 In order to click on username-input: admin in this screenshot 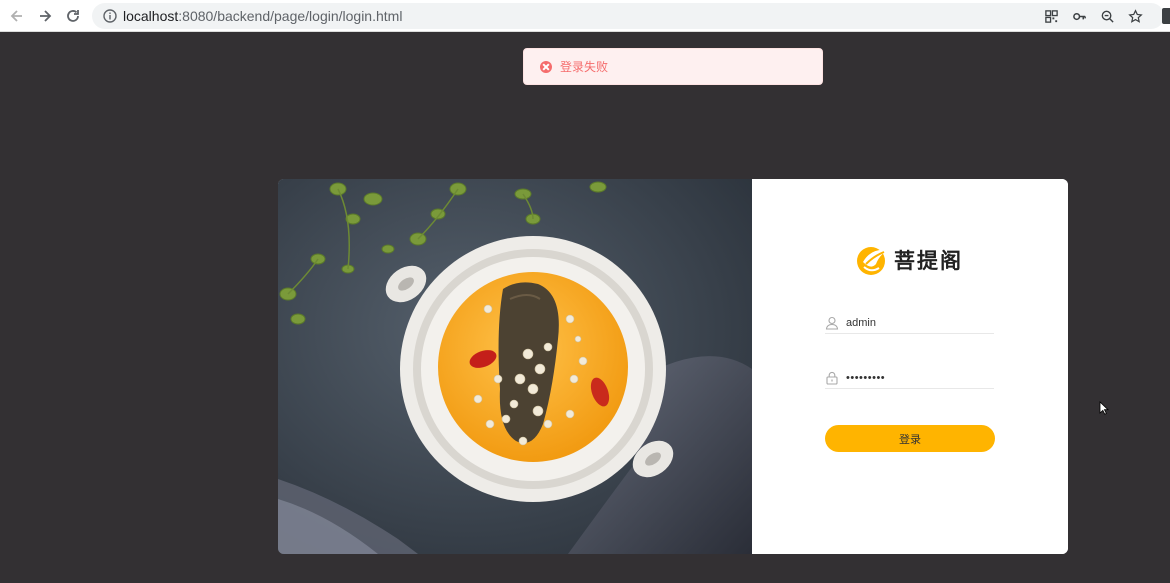, I will do `click(861, 323)`.